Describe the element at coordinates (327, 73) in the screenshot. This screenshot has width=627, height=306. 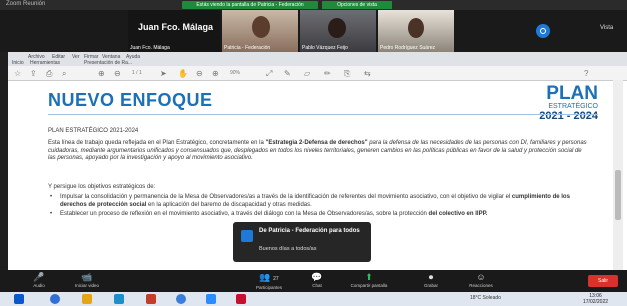
I see `draw-icon: ✏` at that location.